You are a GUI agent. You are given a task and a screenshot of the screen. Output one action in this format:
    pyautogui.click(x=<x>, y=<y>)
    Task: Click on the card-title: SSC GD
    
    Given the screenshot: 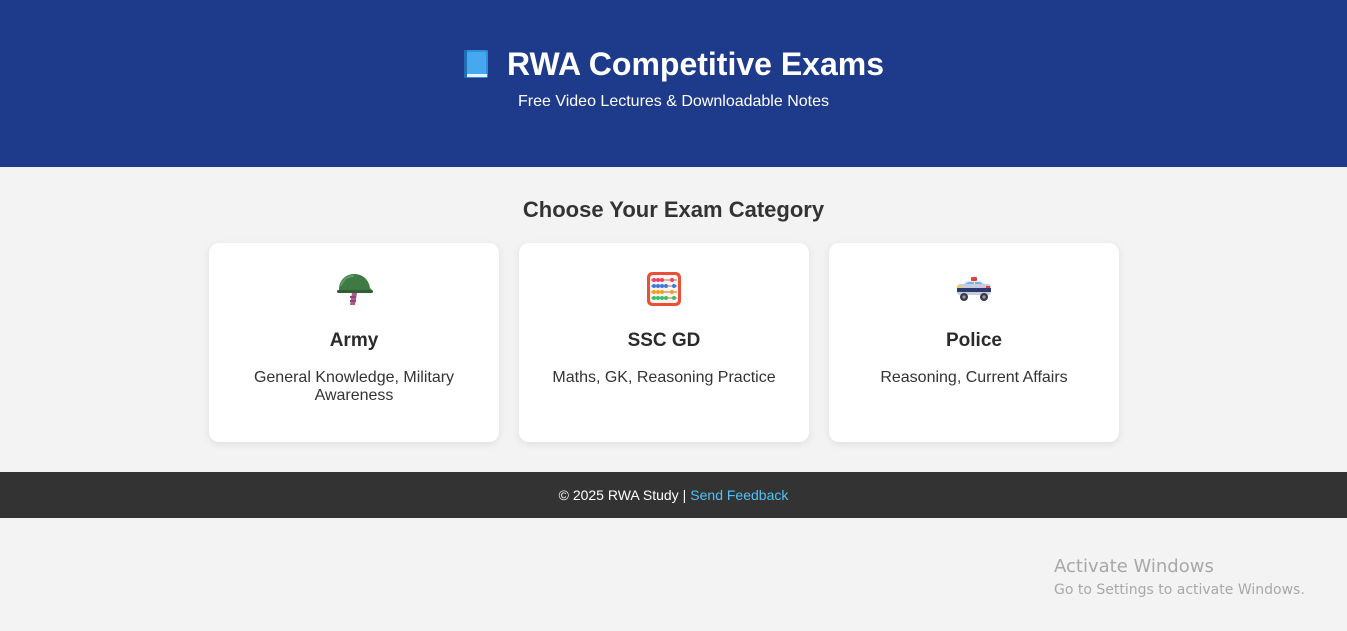 What is the action you would take?
    pyautogui.click(x=664, y=340)
    